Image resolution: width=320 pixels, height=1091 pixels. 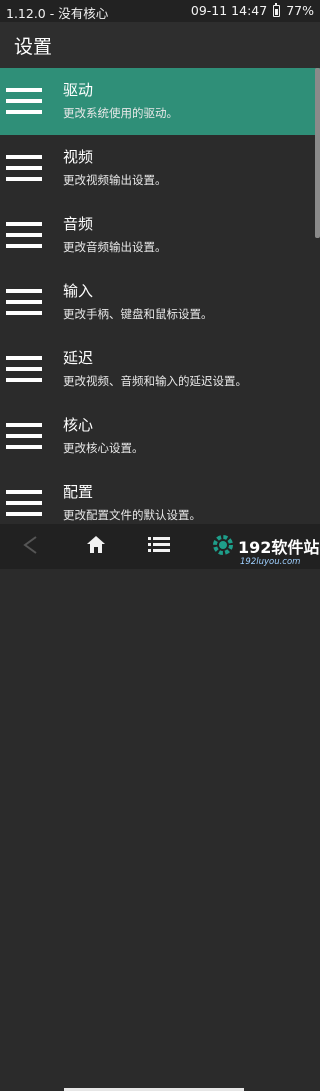 What do you see at coordinates (160, 497) in the screenshot?
I see `settings-item-config: 配置 更改配置文件的默认设置。` at bounding box center [160, 497].